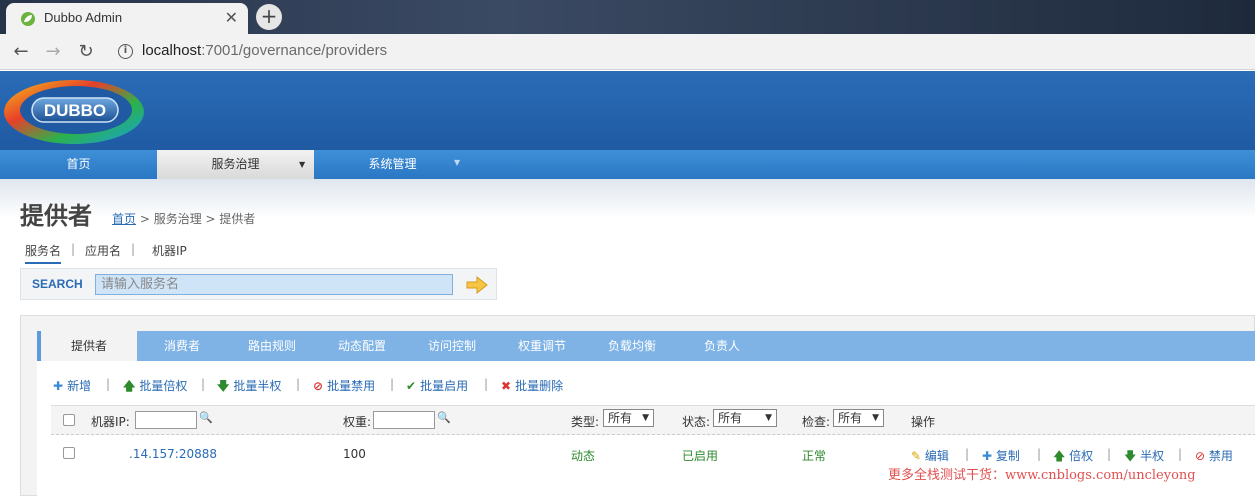 The height and width of the screenshot is (496, 1255). I want to click on spring-leaf-icon, so click(28, 19).